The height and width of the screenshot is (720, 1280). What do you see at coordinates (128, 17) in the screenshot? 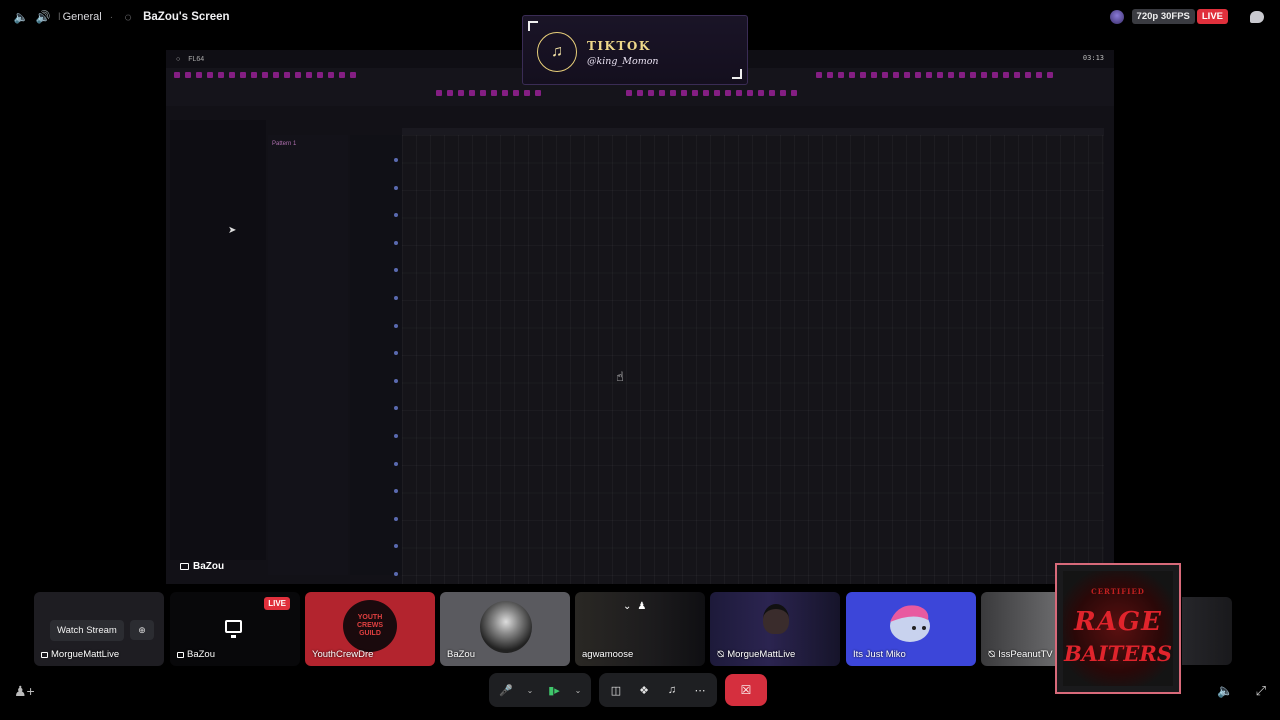
I see `screen-share-icon: ◌` at bounding box center [128, 17].